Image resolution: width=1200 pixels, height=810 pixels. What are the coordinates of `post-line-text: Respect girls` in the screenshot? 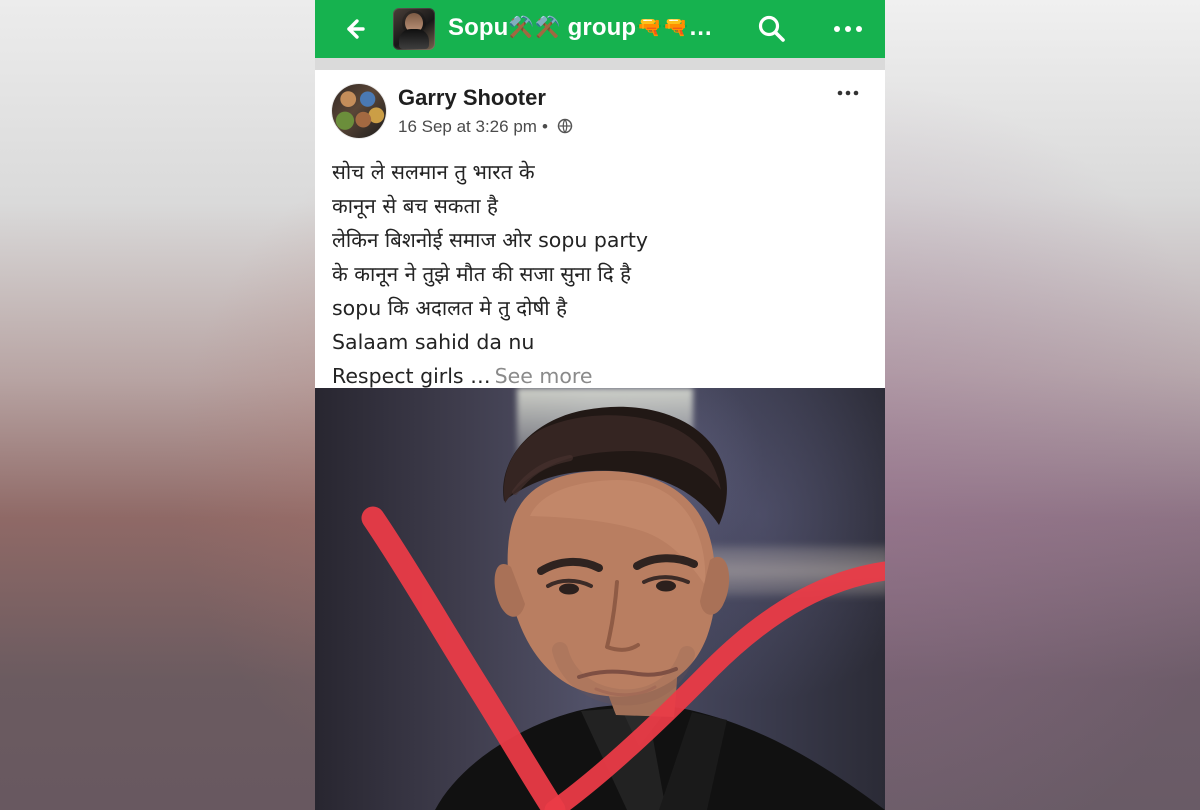 It's located at (398, 376).